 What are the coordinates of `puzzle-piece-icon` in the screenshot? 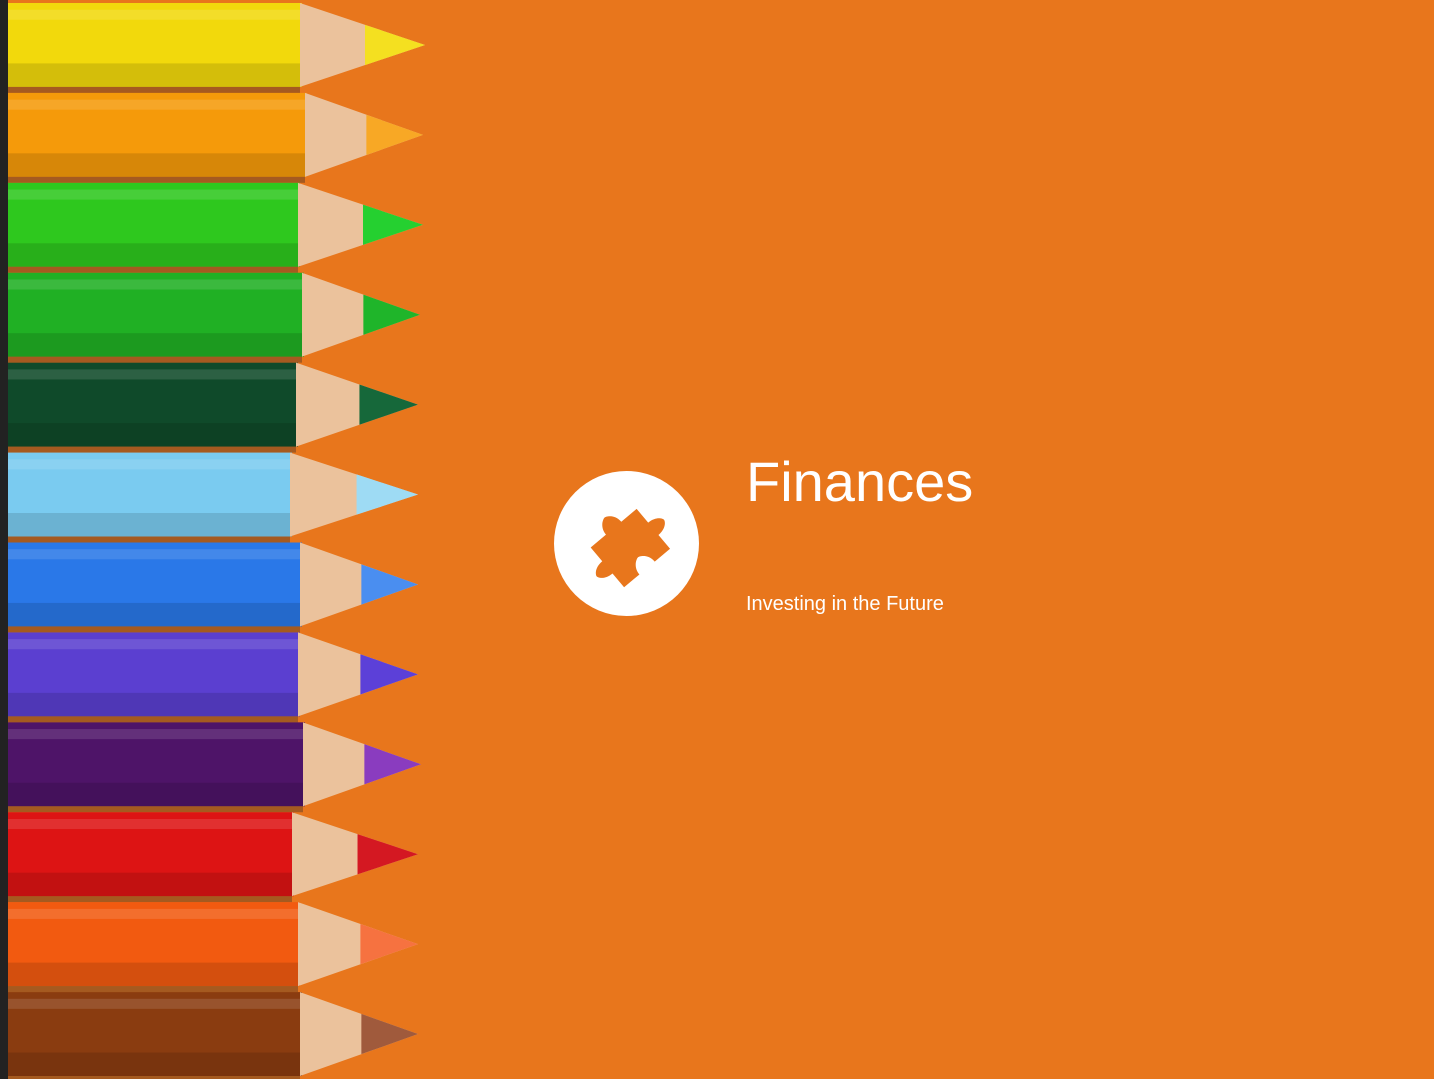 It's located at (630, 548).